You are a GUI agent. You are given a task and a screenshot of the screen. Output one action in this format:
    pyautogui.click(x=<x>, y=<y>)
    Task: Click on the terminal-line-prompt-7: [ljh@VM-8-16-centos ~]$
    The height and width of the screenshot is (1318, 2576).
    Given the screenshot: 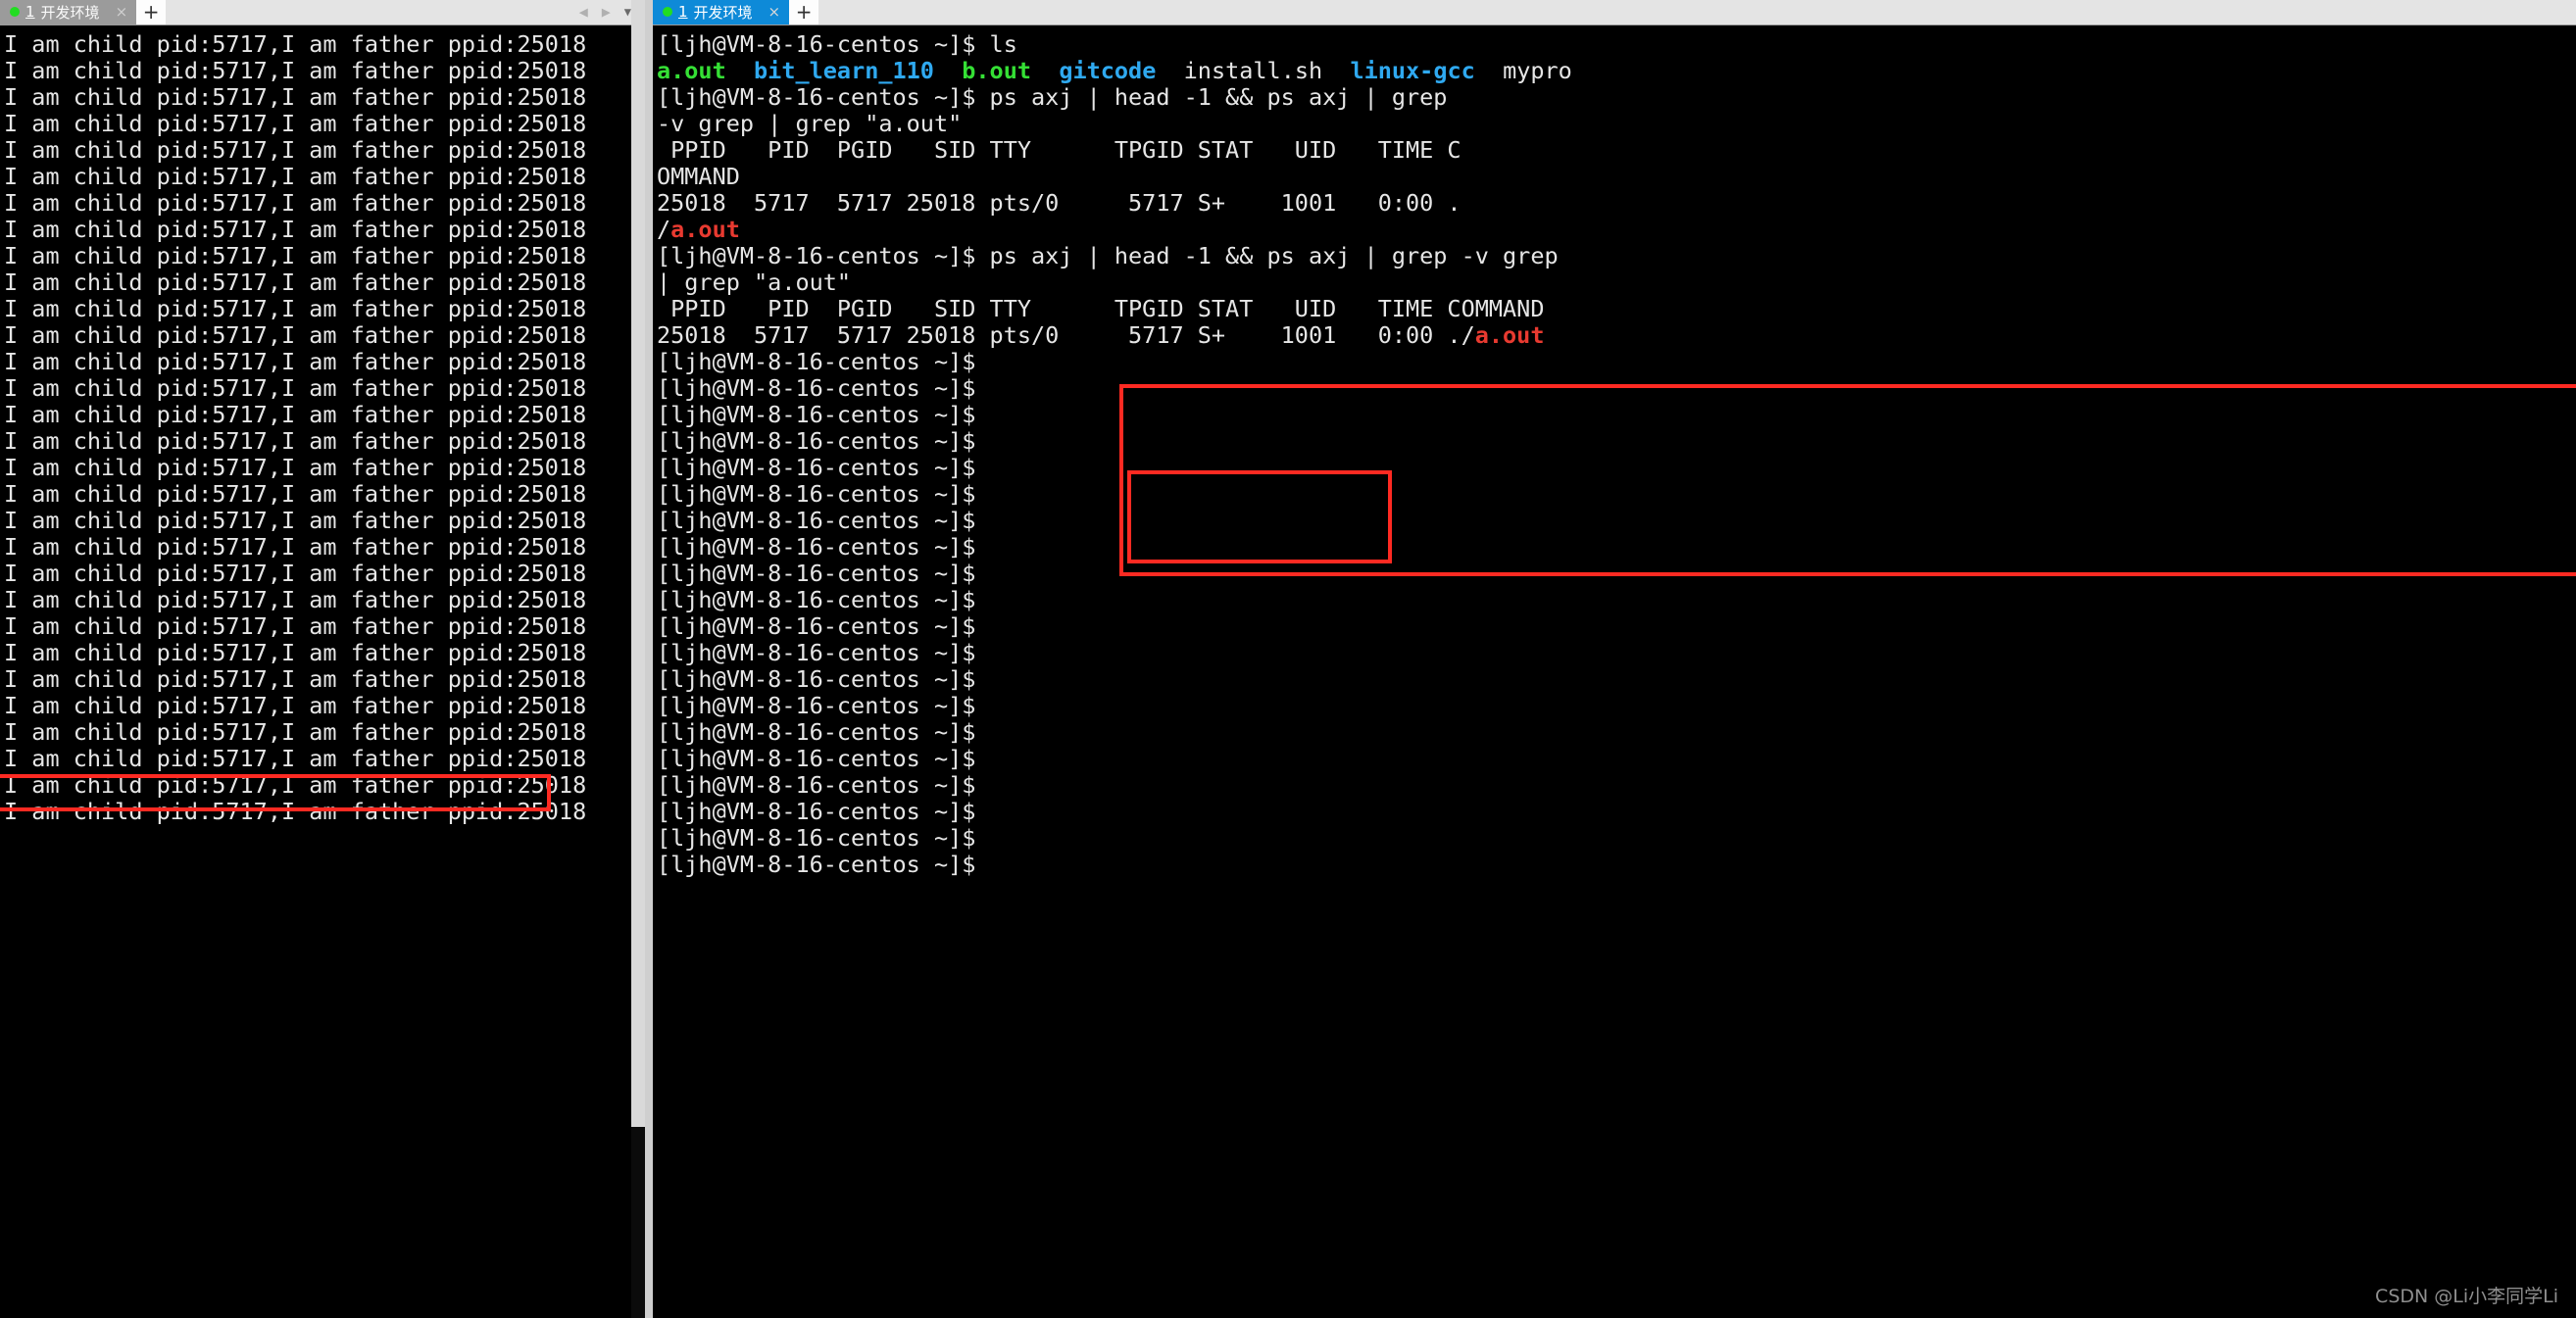 What is the action you would take?
    pyautogui.click(x=1616, y=521)
    